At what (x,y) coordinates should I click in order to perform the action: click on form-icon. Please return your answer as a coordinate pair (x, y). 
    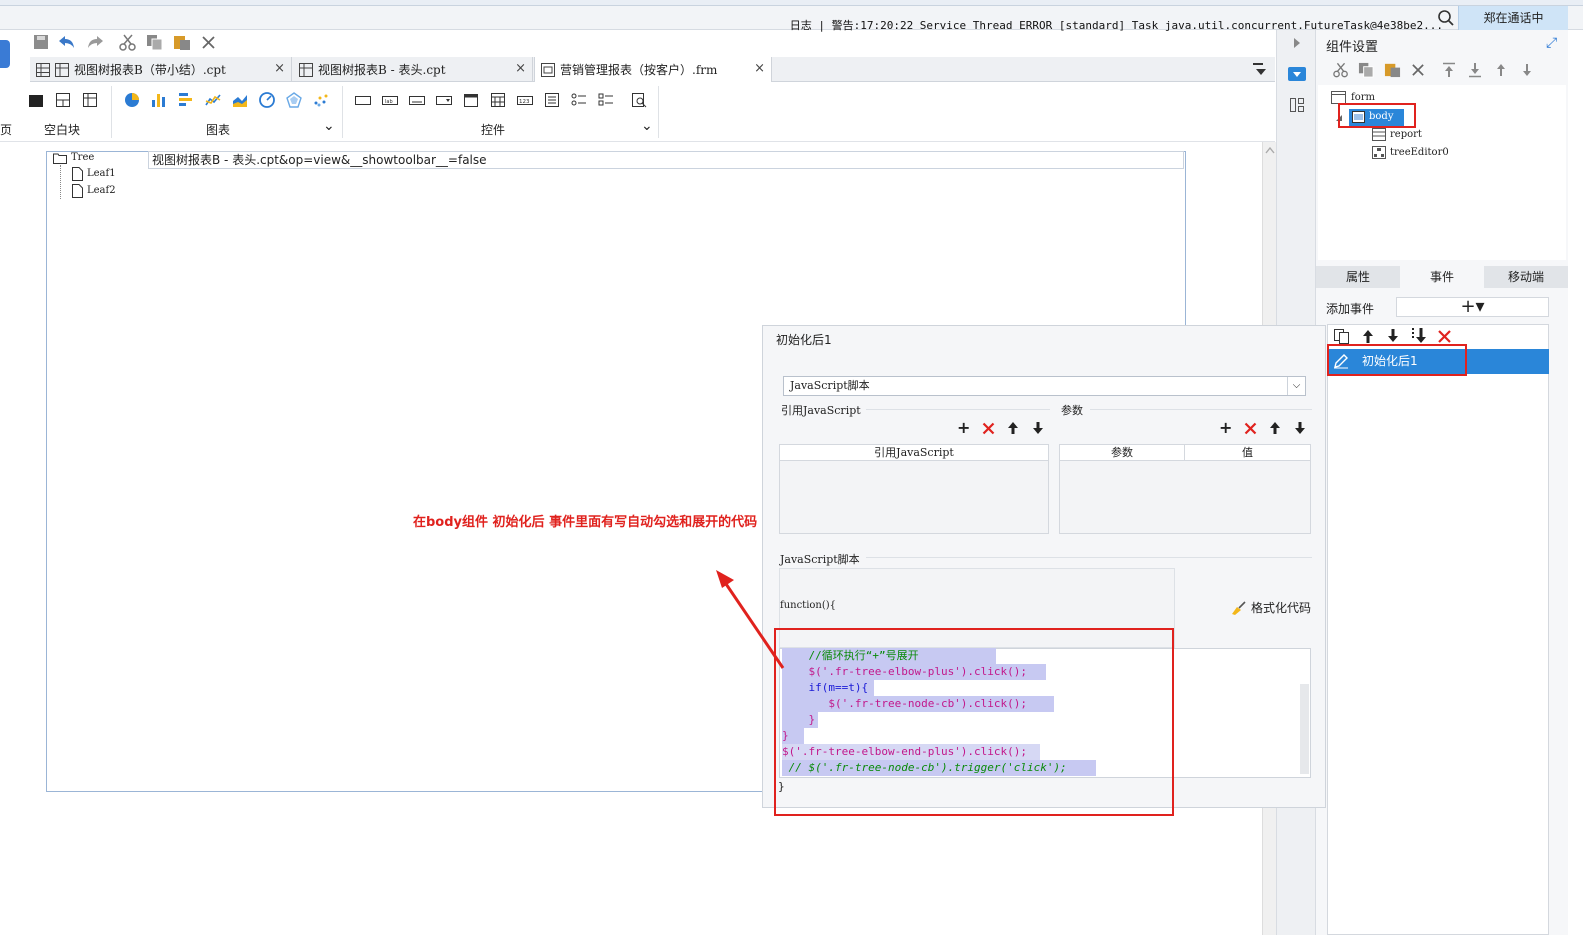
    Looking at the image, I should click on (548, 69).